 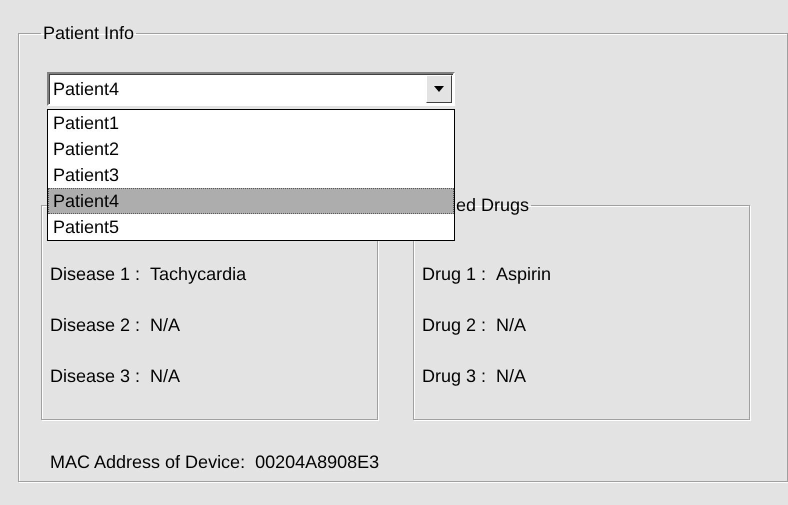 I want to click on field-label: Drug 2 :, so click(x=454, y=325).